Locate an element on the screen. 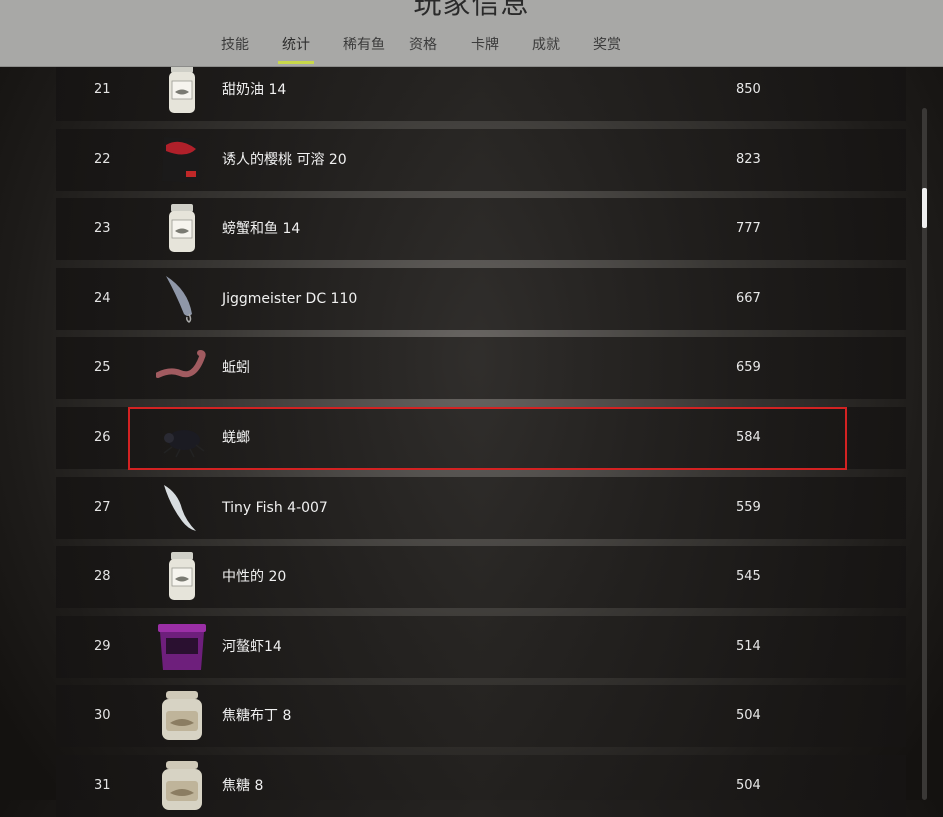 The width and height of the screenshot is (943, 817). row-rank: 24 is located at coordinates (102, 298).